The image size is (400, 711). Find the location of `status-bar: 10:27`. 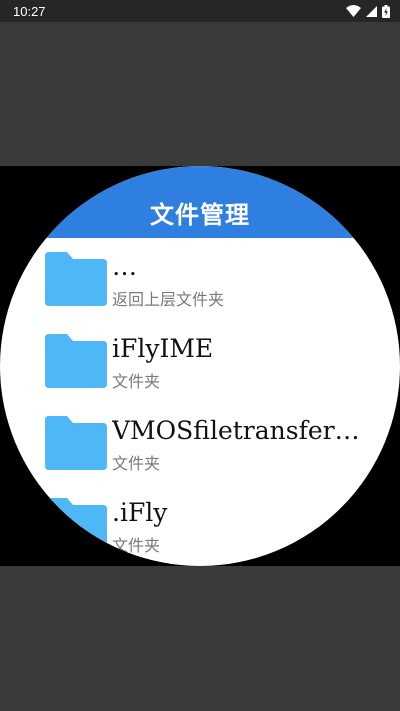

status-bar: 10:27 is located at coordinates (200, 11).